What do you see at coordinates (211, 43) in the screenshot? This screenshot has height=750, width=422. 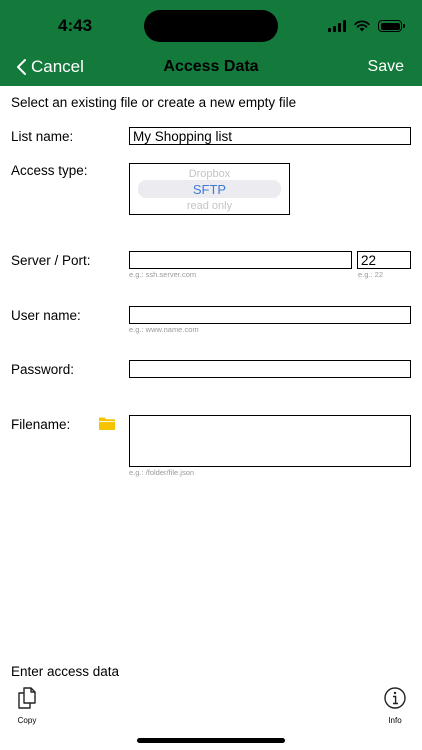 I see `header-bar: 4:43 Cancel Access Data Save` at bounding box center [211, 43].